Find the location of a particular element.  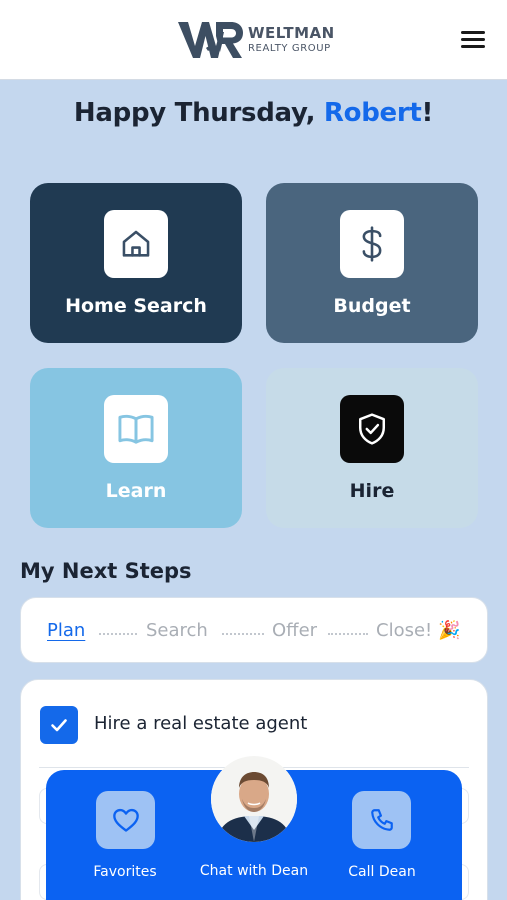

favorites-button: Favorites is located at coordinates (116, 835).